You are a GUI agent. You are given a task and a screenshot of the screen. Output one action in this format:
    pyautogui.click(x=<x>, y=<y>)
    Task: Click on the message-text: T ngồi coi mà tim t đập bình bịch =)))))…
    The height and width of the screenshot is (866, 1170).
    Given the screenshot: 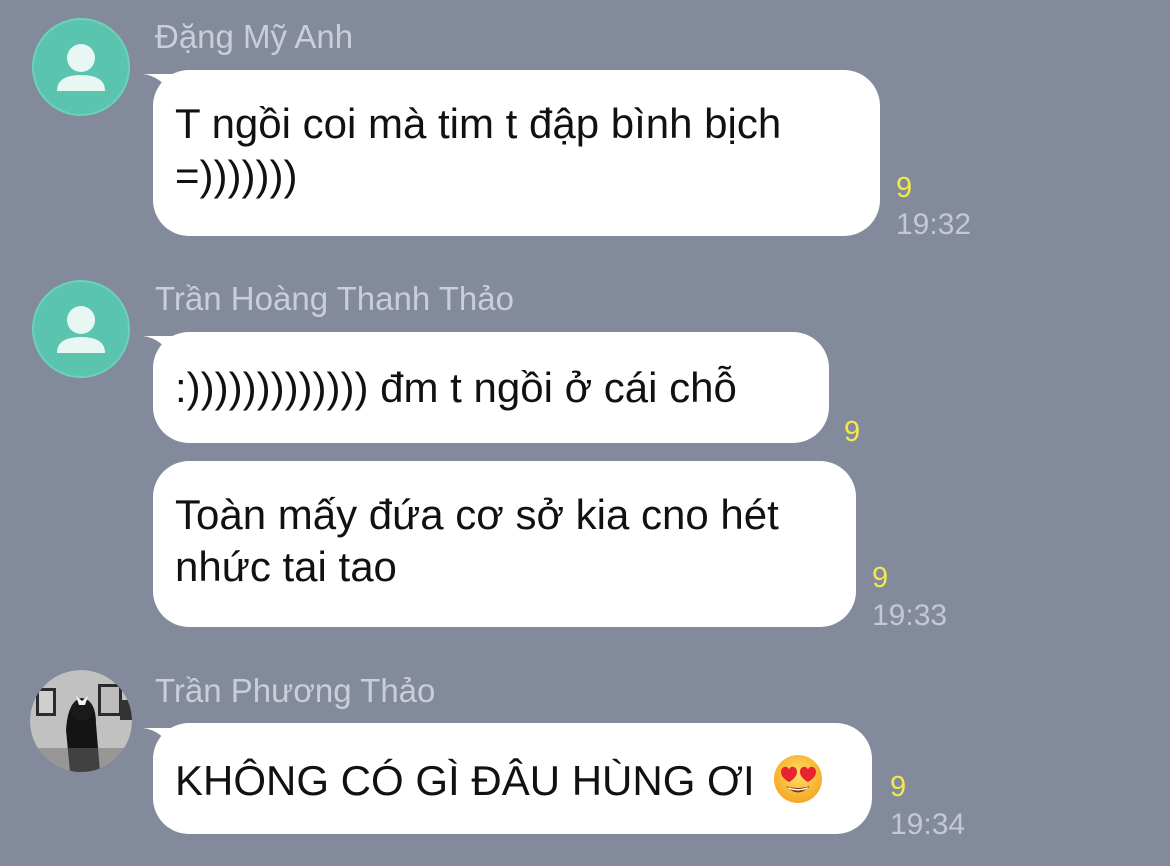 What is the action you would take?
    pyautogui.click(x=478, y=149)
    